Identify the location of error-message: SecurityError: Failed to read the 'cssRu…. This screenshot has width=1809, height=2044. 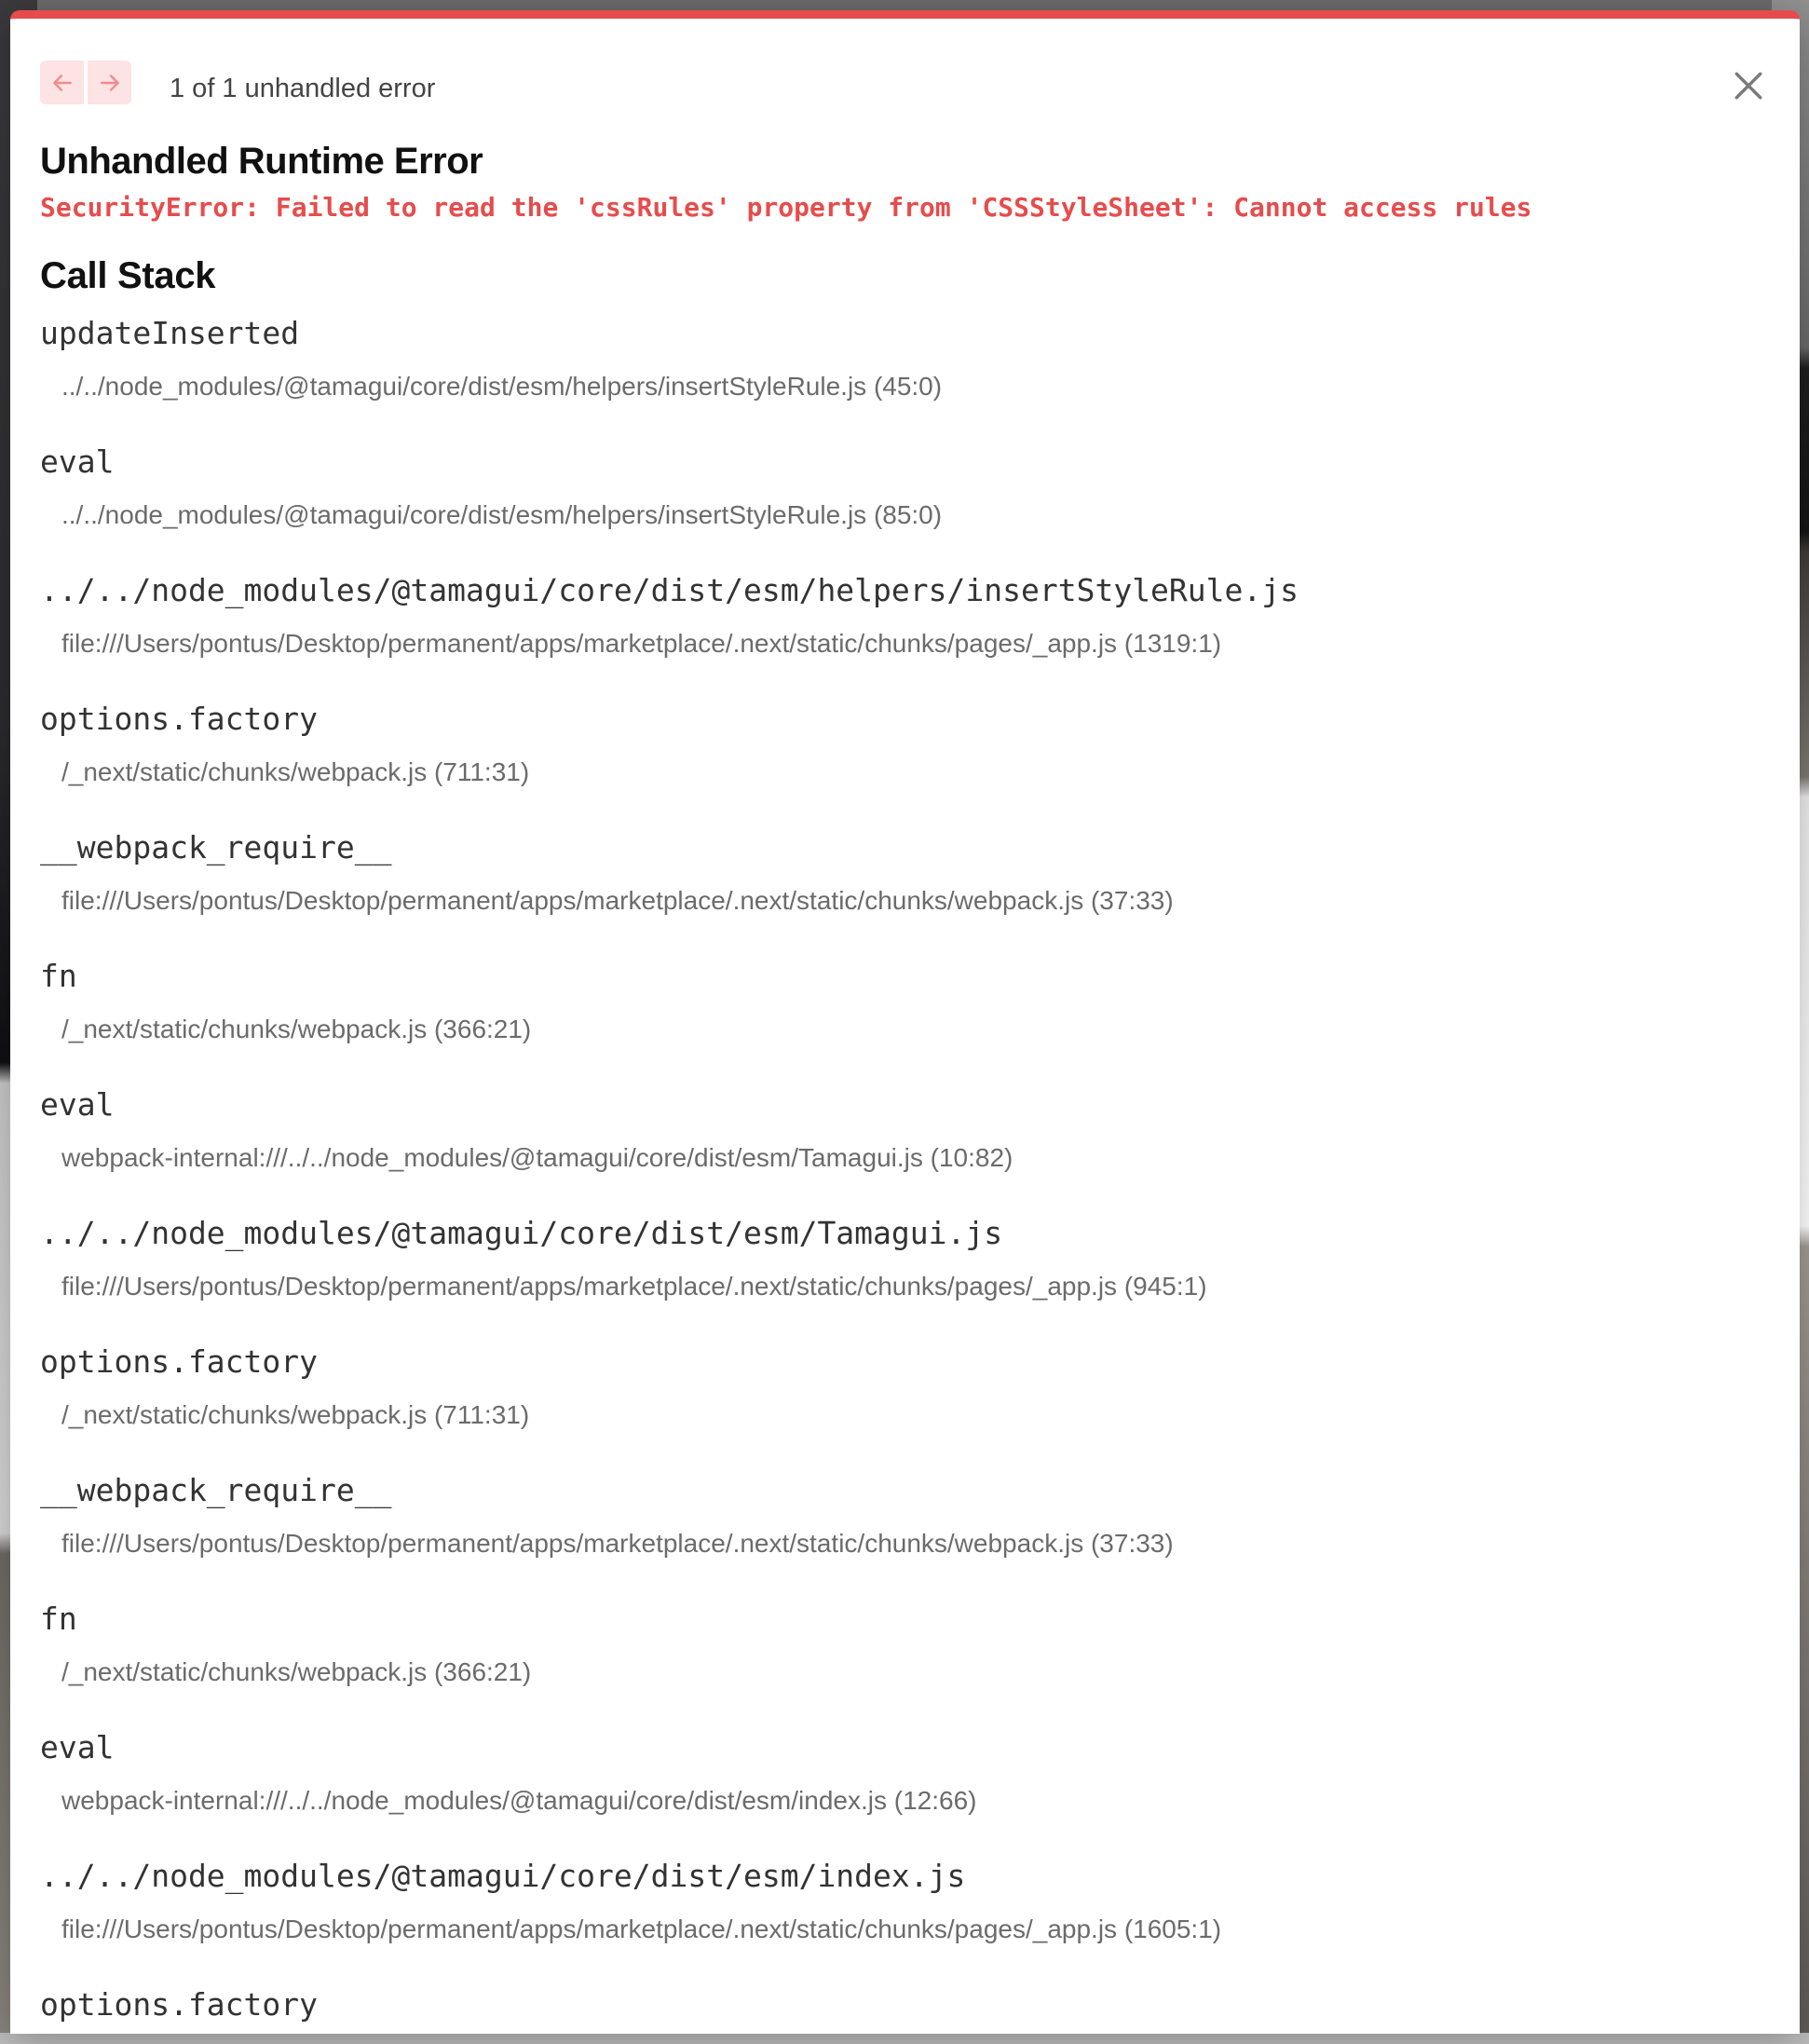
(786, 207).